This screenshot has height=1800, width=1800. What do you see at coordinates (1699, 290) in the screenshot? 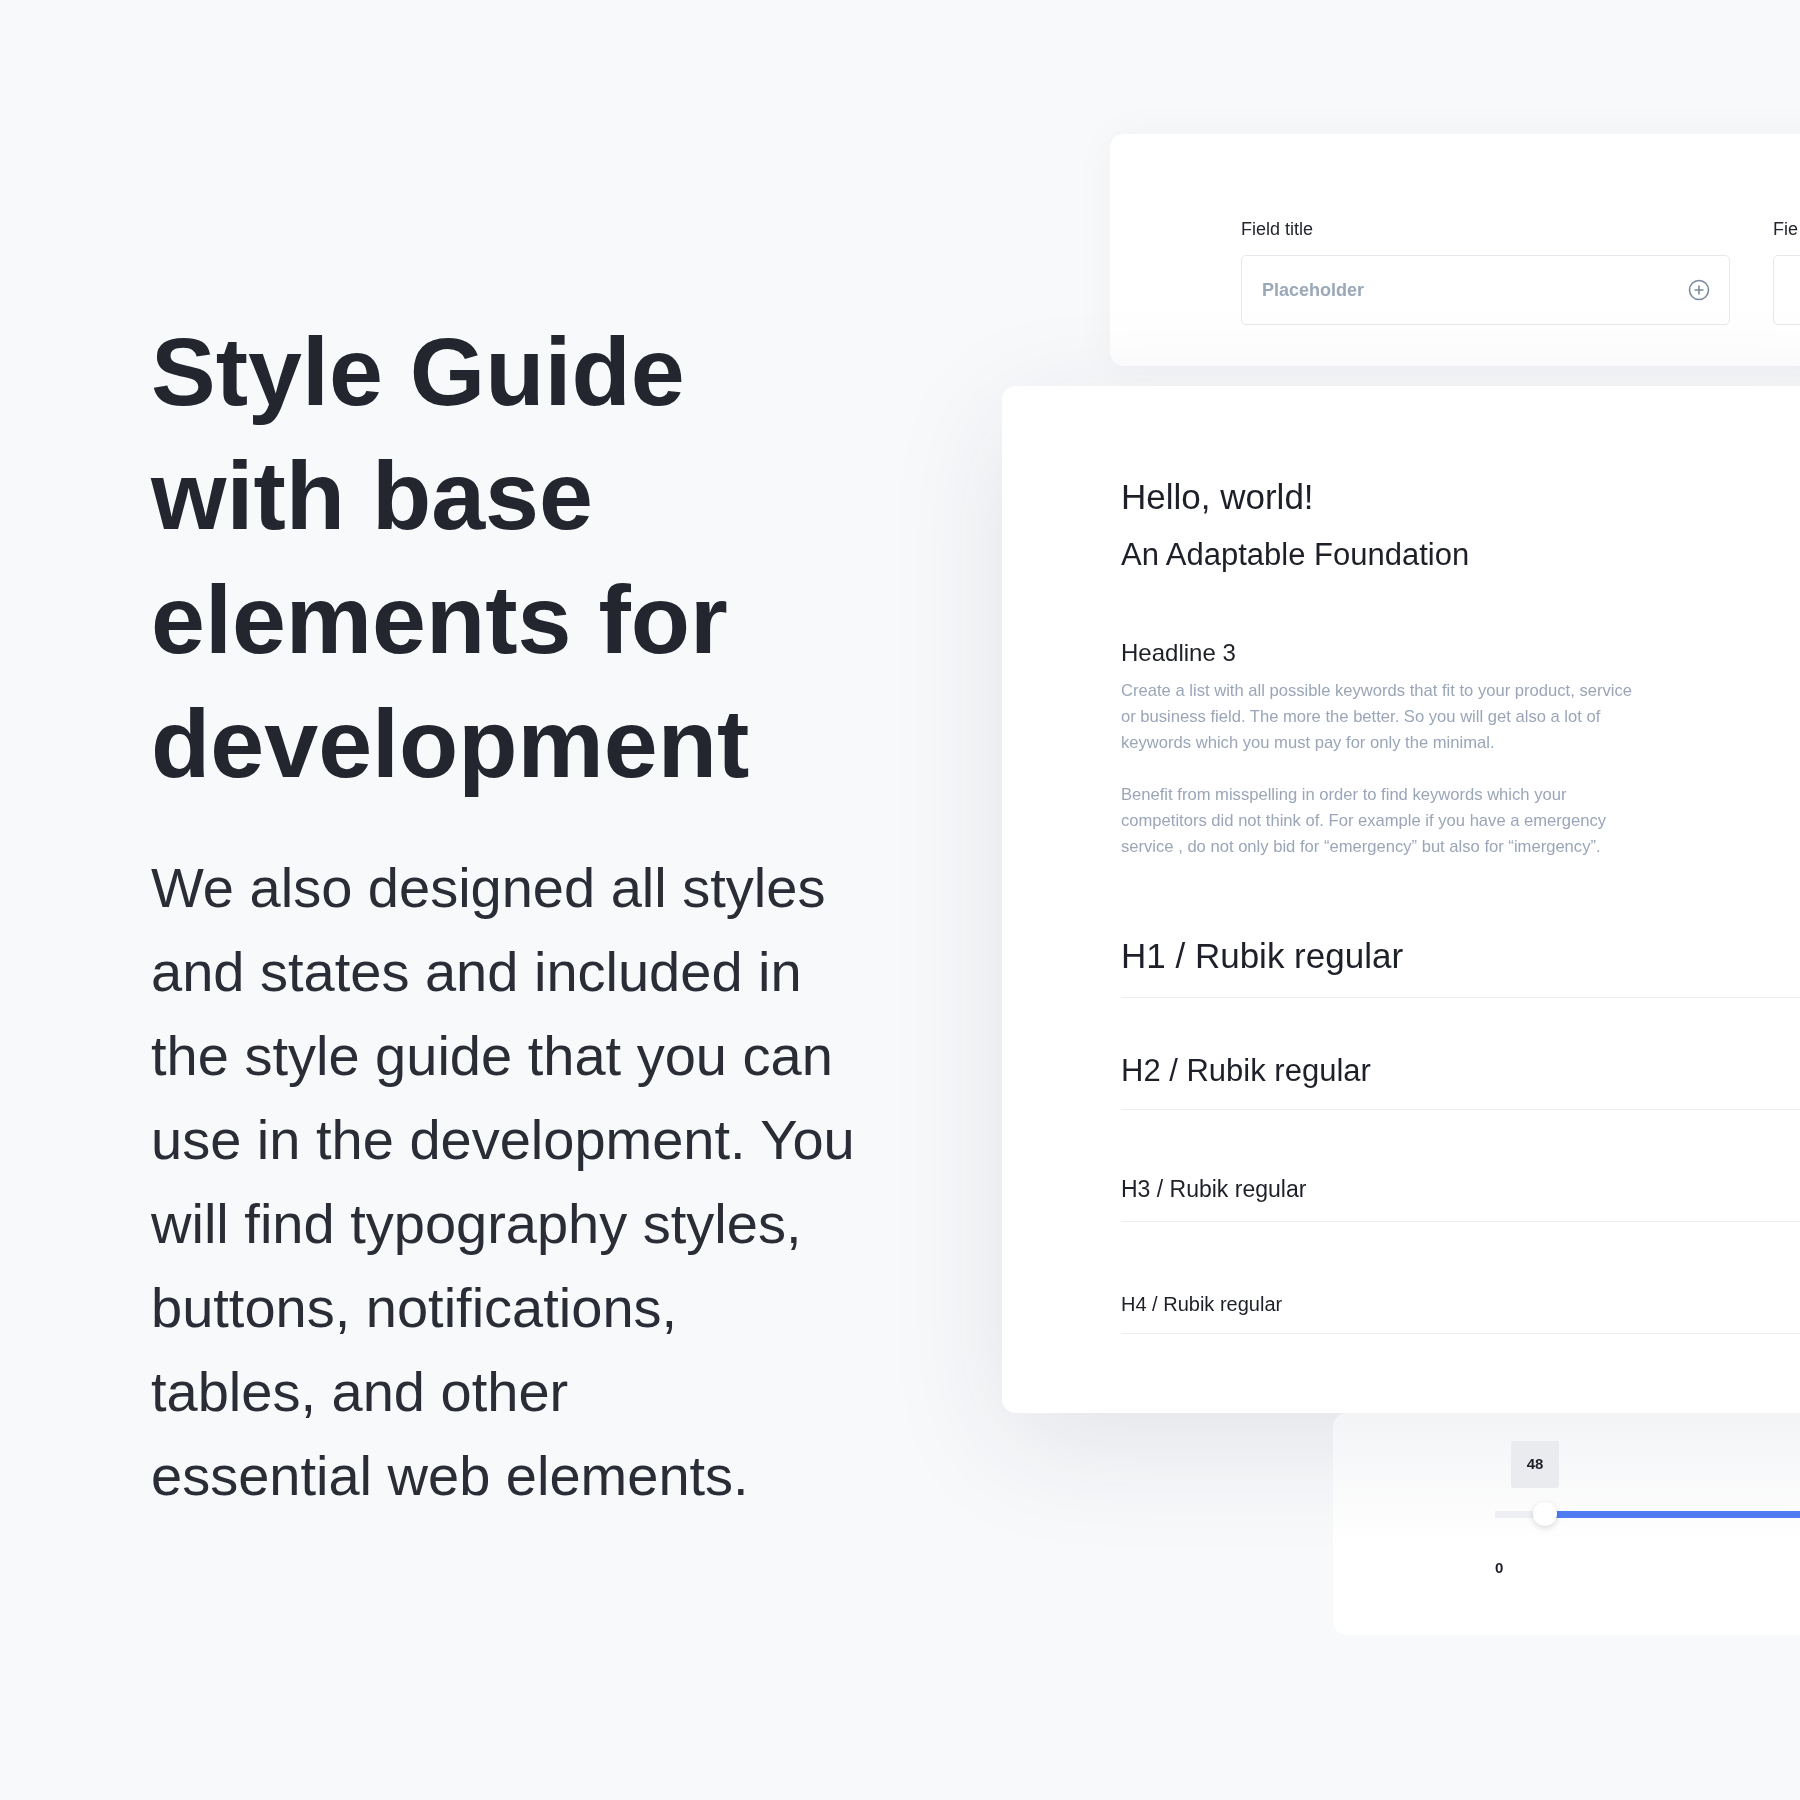
I see `plus-circle-icon` at bounding box center [1699, 290].